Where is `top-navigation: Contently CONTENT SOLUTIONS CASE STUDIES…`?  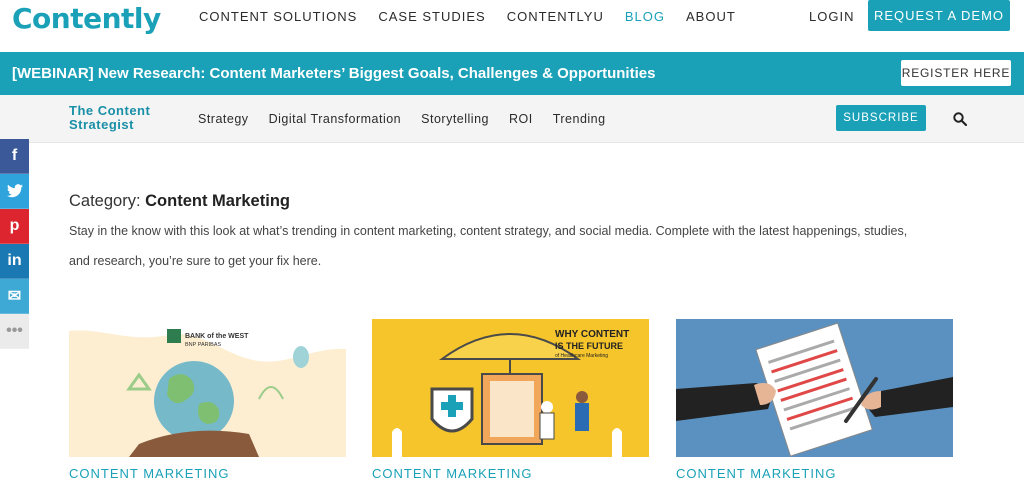 top-navigation: Contently CONTENT SOLUTIONS CASE STUDIES… is located at coordinates (512, 26).